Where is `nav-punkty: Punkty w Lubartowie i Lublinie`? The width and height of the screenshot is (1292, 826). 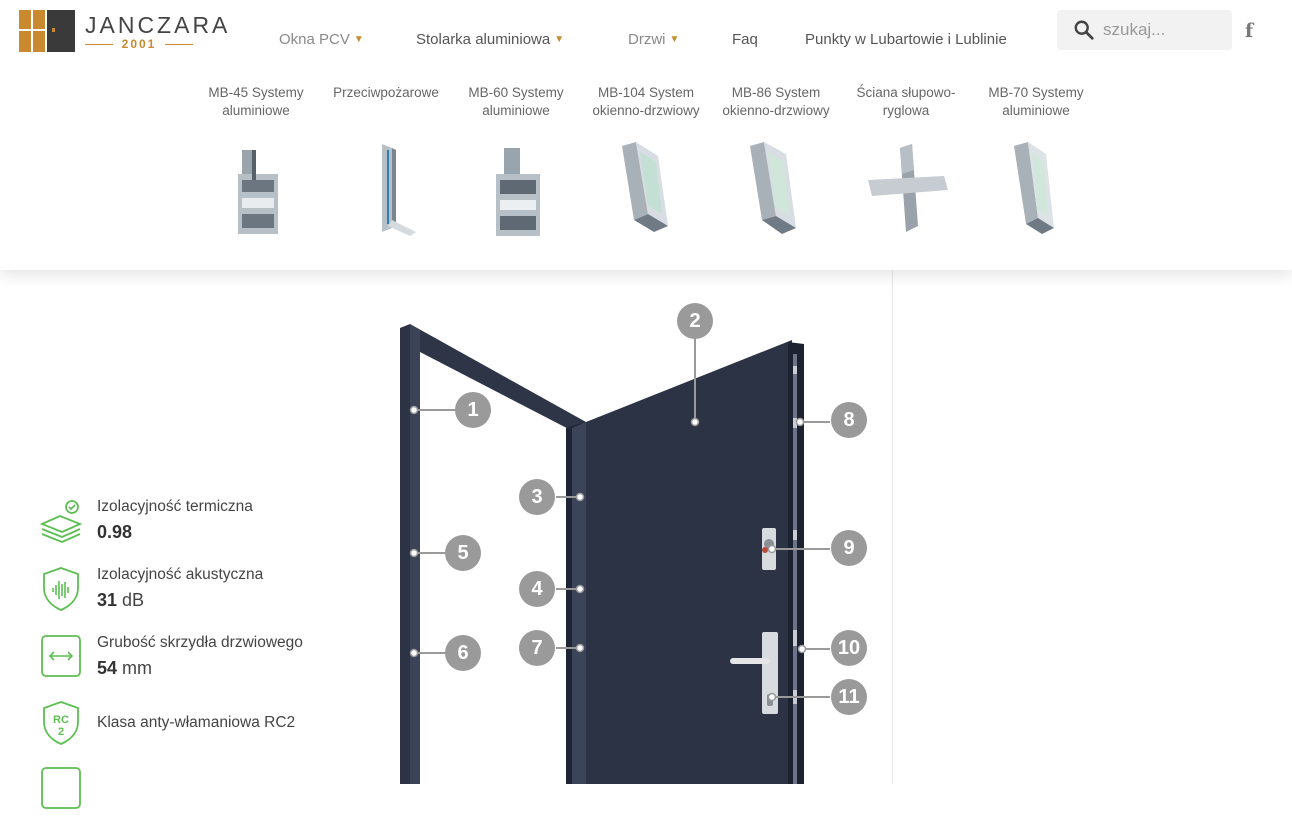
nav-punkty: Punkty w Lubartowie i Lublinie is located at coordinates (906, 39).